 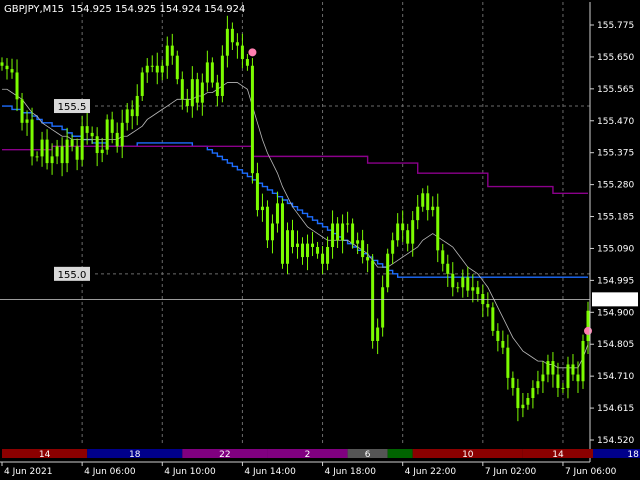 What do you see at coordinates (34, 9) in the screenshot?
I see `symbol-name: GBPJPY,M15` at bounding box center [34, 9].